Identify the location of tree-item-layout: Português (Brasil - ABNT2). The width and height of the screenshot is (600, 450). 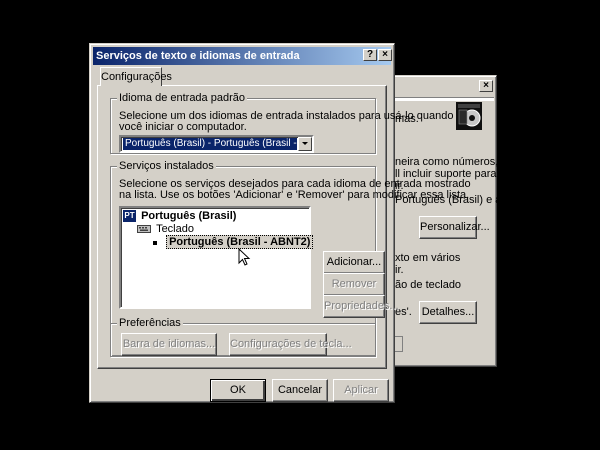
(233, 242).